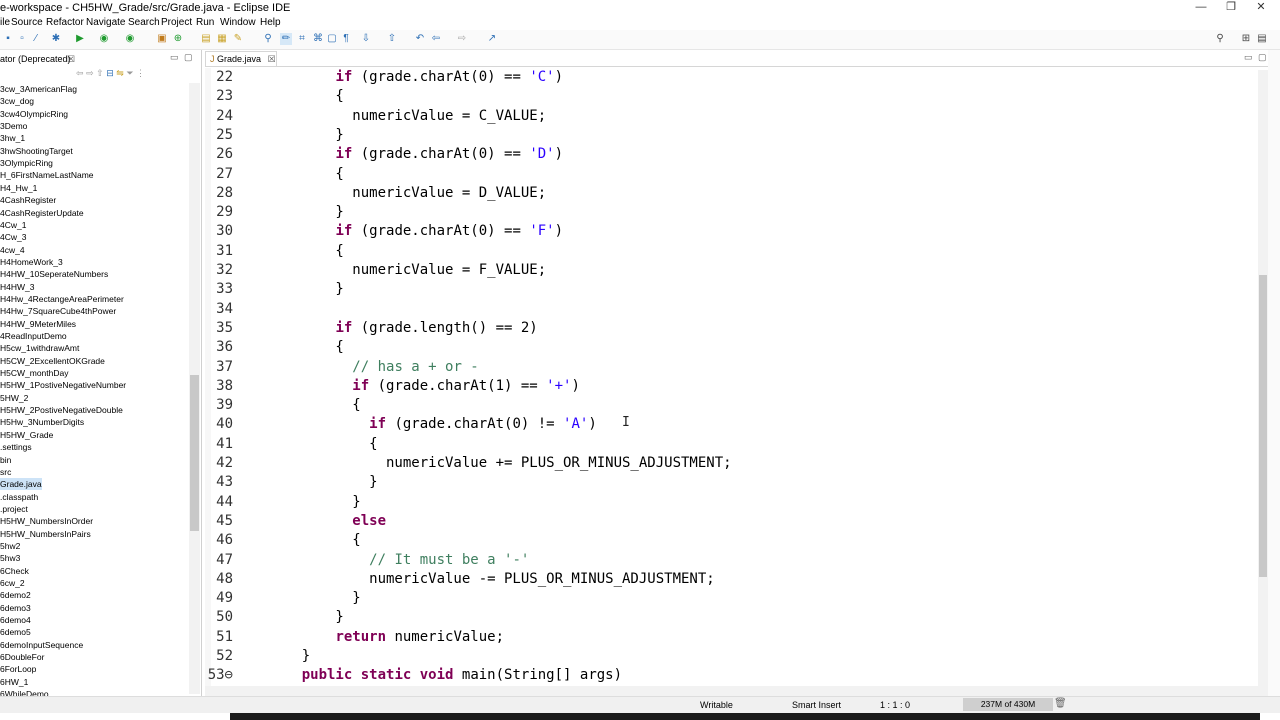  What do you see at coordinates (42, 213) in the screenshot?
I see `tree-item: 4CashRegisterUpdate` at bounding box center [42, 213].